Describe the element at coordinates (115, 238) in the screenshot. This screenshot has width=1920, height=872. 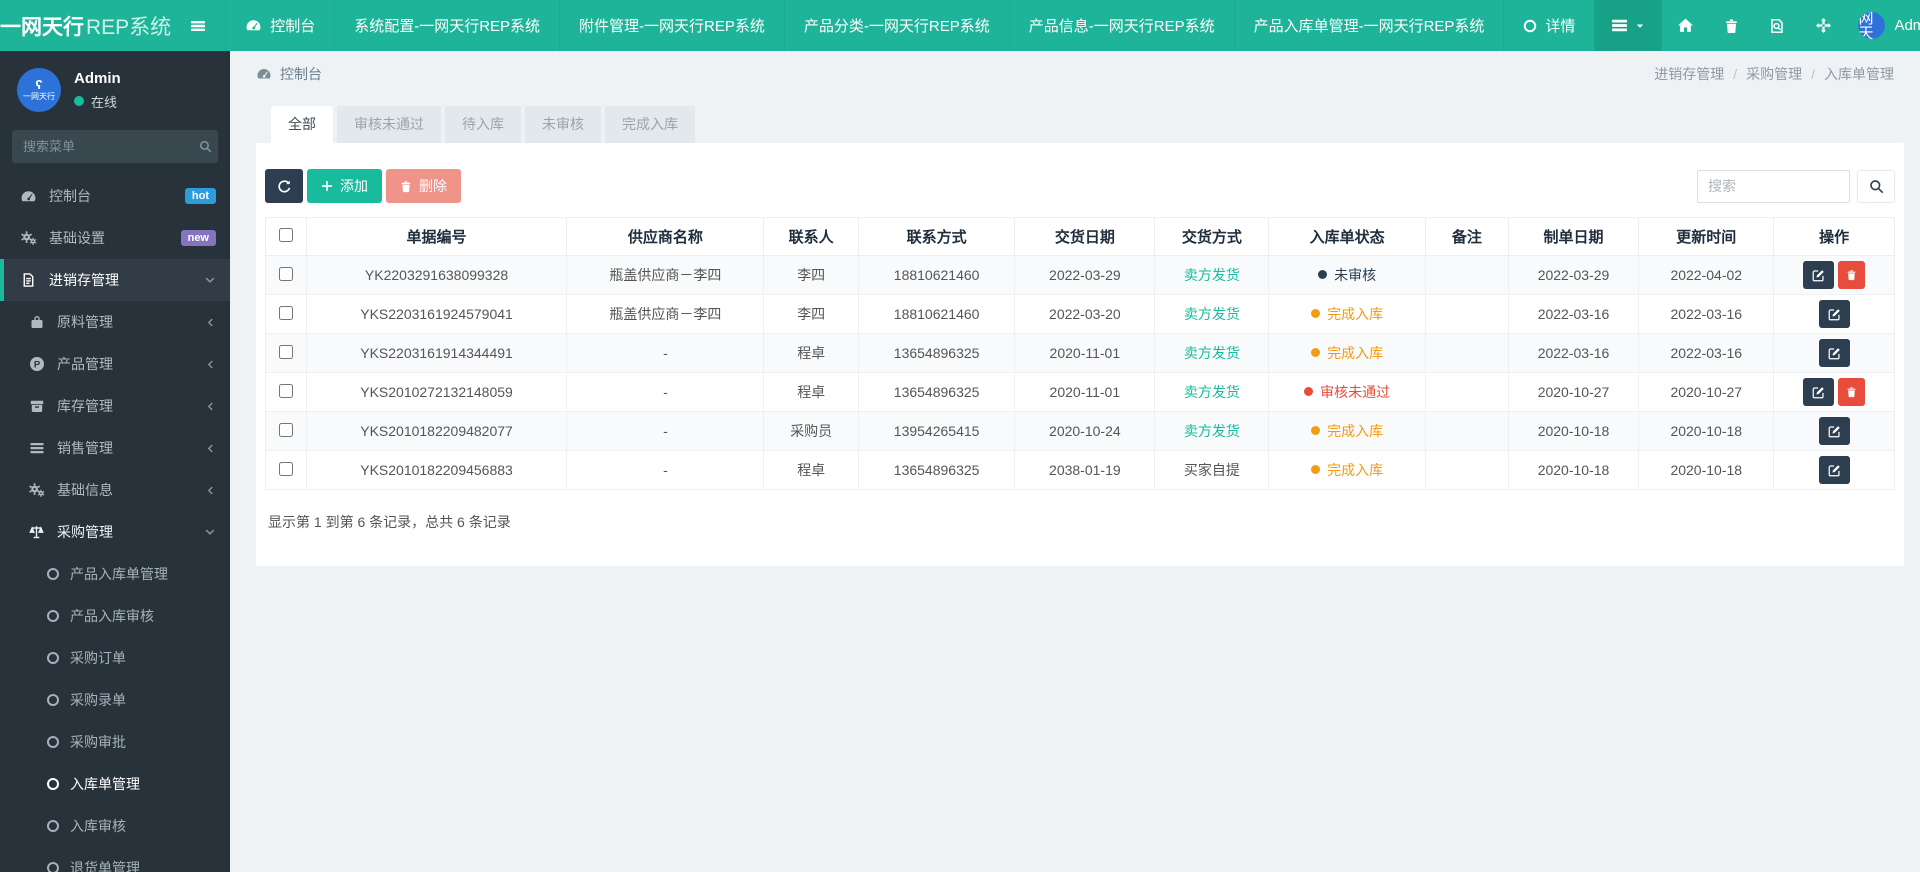
I see `sidebar-item-basic-settings: 基础设置 new` at that location.